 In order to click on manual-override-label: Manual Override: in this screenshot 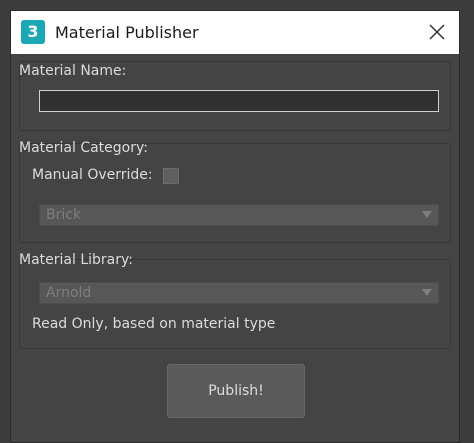, I will do `click(92, 175)`.